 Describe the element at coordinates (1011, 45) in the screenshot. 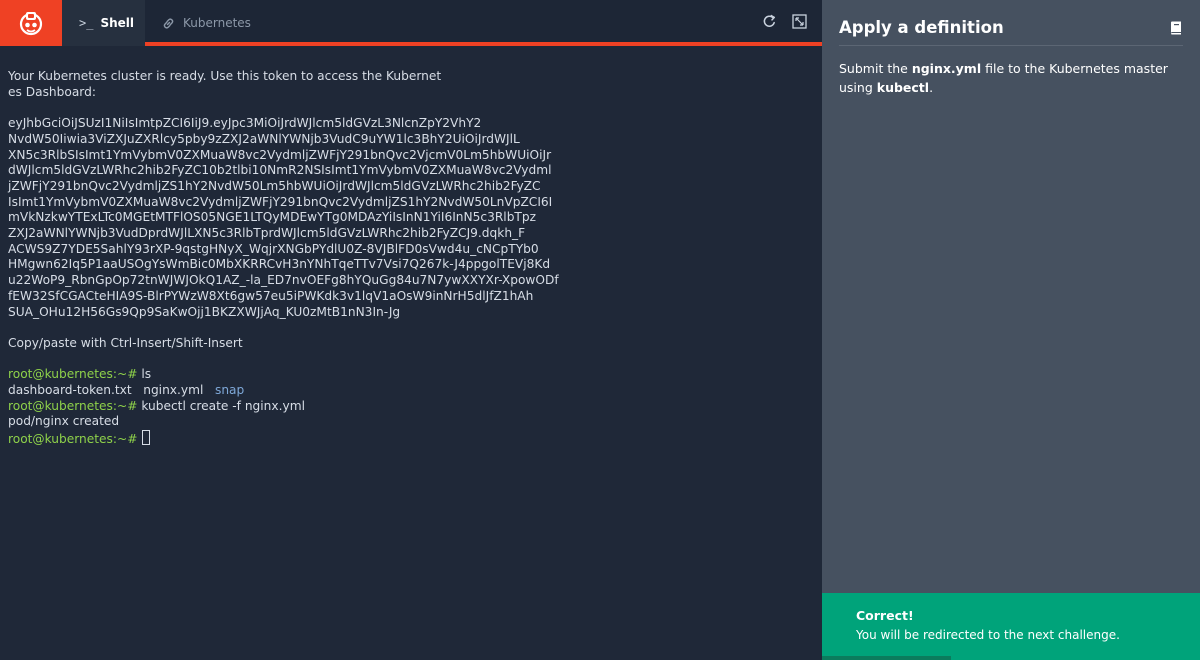

I see `panel-divider` at that location.